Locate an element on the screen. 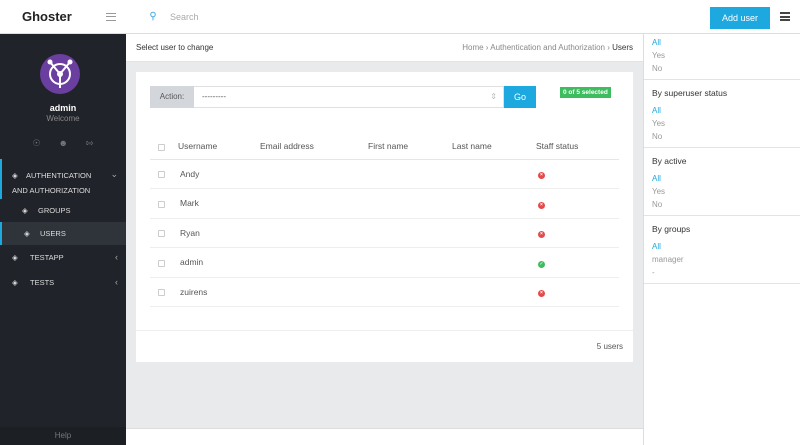 Image resolution: width=800 pixels, height=445 pixels. column-header-last-name: Last name is located at coordinates (494, 147).